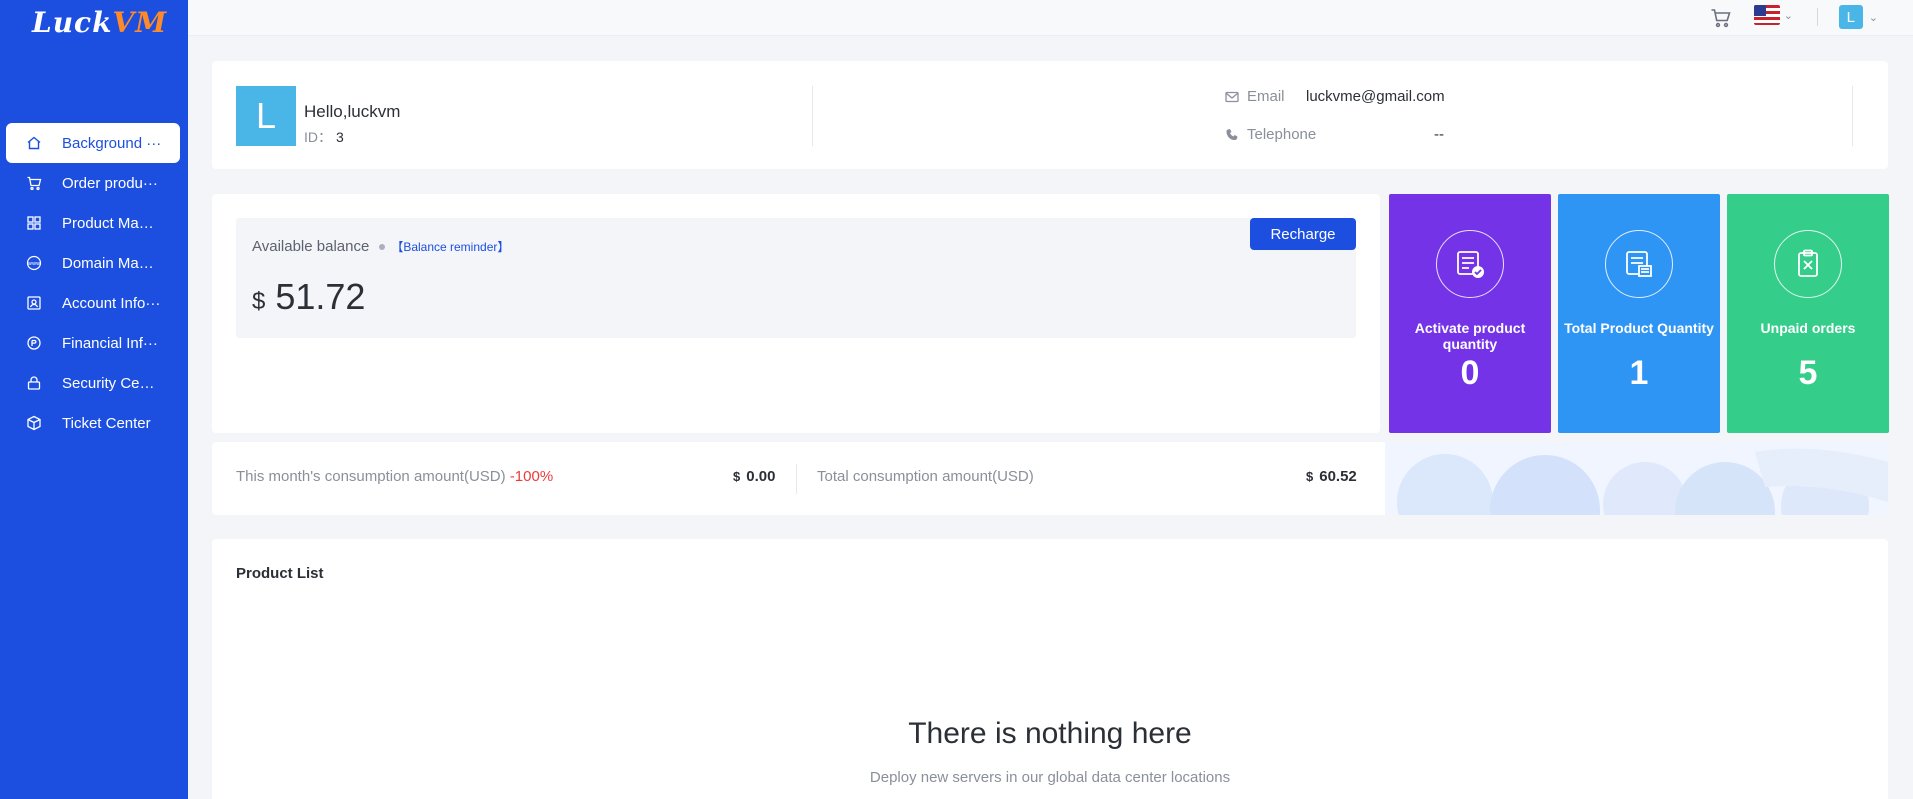 Image resolution: width=1913 pixels, height=799 pixels. I want to click on total-consumption-value: $60.52, so click(1331, 476).